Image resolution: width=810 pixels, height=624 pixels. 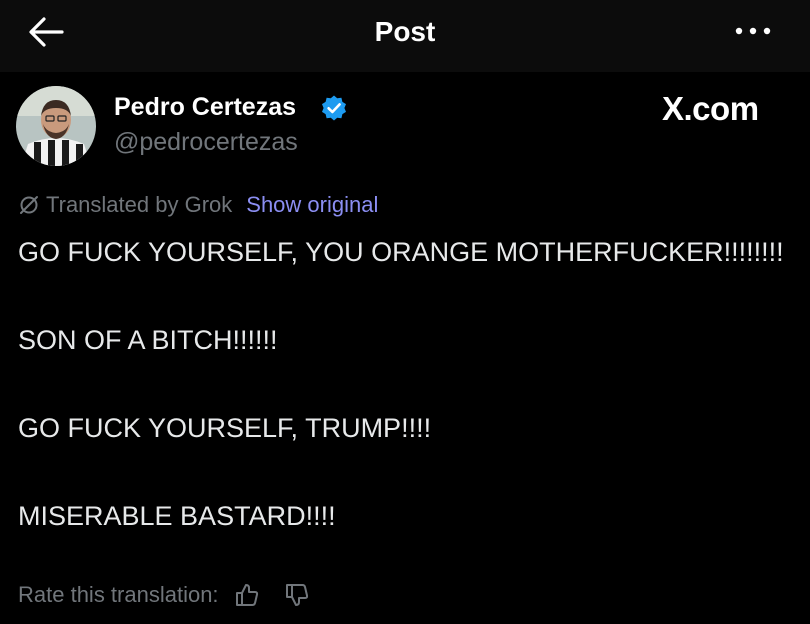 I want to click on post-paragraph: SON OF A BITCH!!!!!!, so click(x=148, y=340).